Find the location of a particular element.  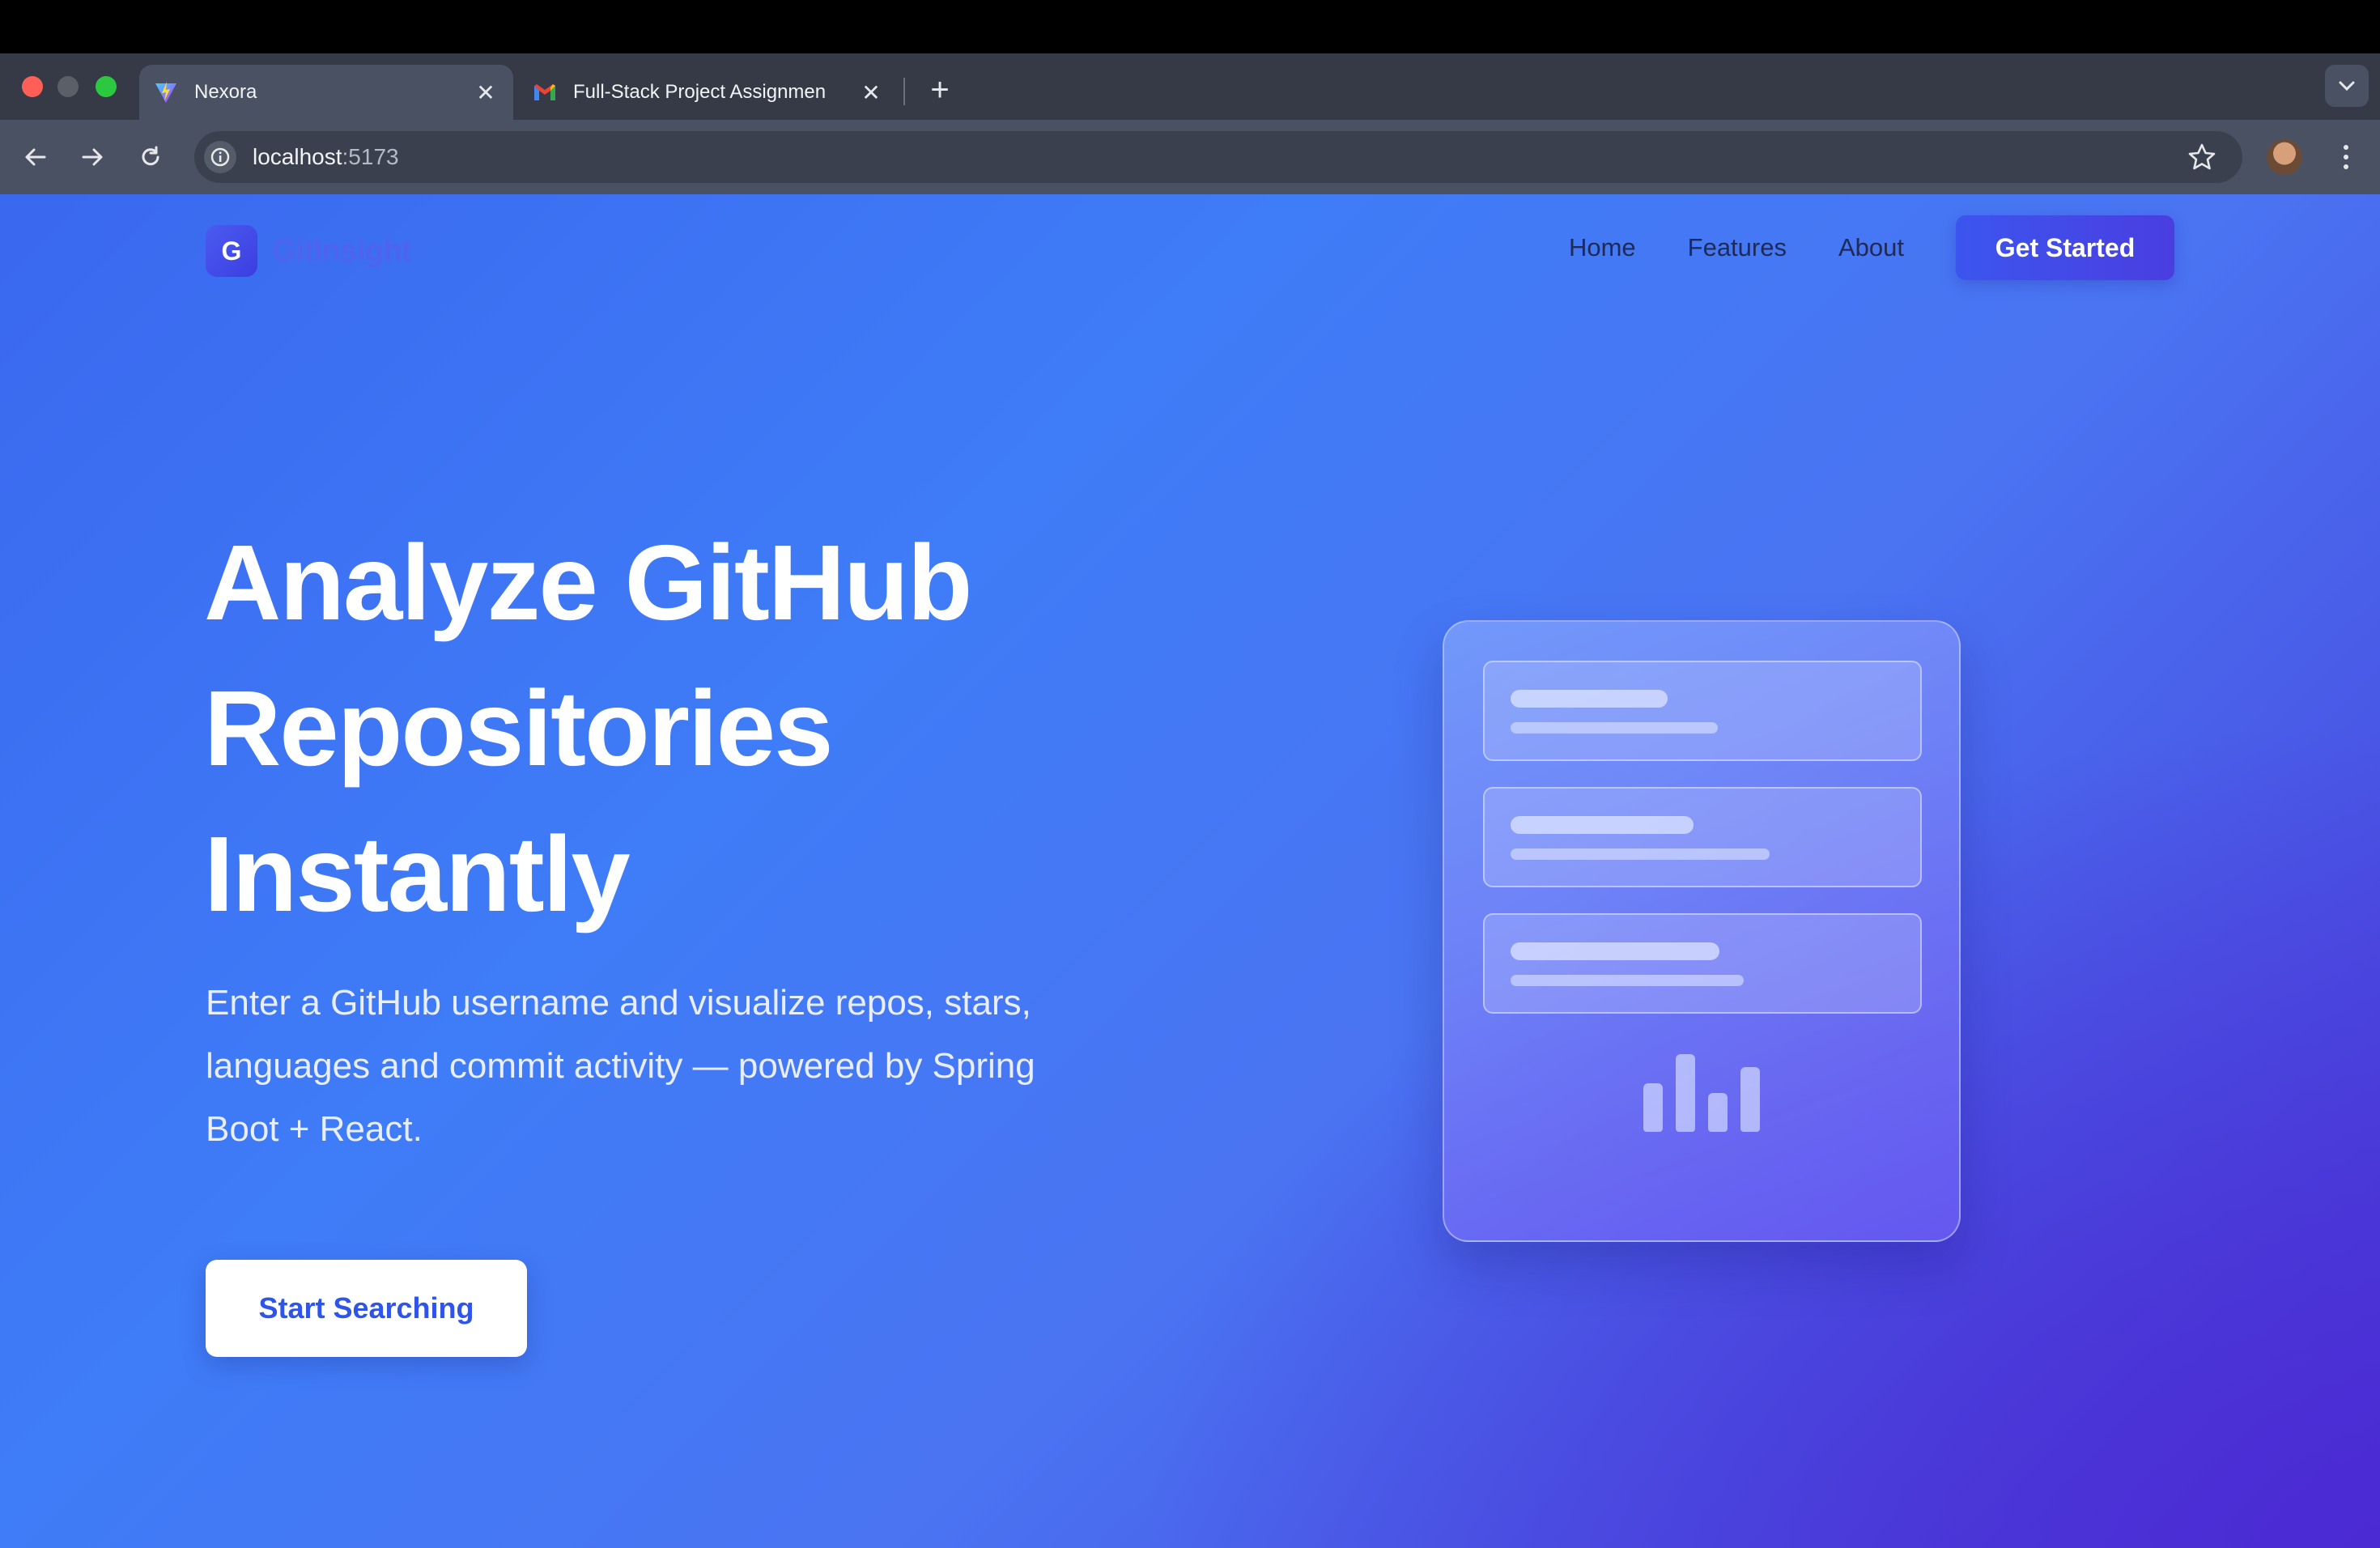

site-info-icon is located at coordinates (220, 157).